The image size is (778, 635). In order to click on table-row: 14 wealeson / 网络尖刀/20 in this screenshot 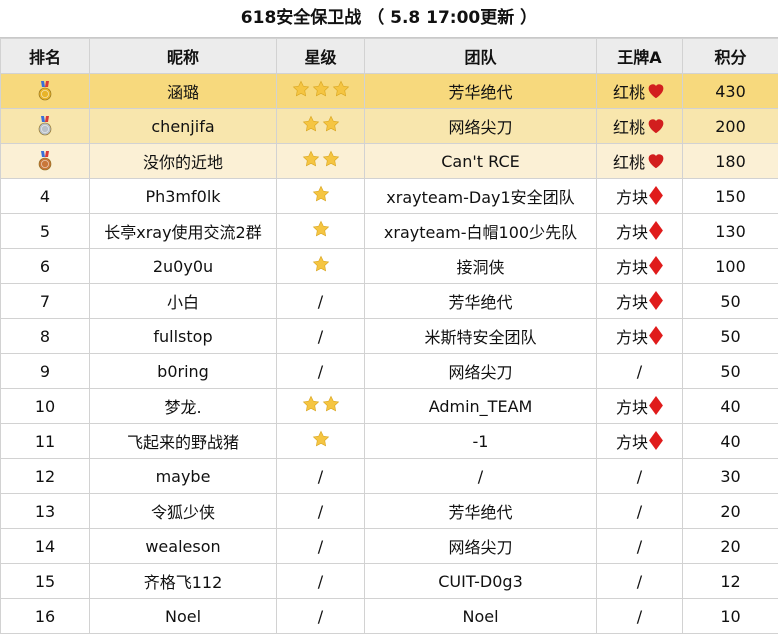, I will do `click(389, 546)`.